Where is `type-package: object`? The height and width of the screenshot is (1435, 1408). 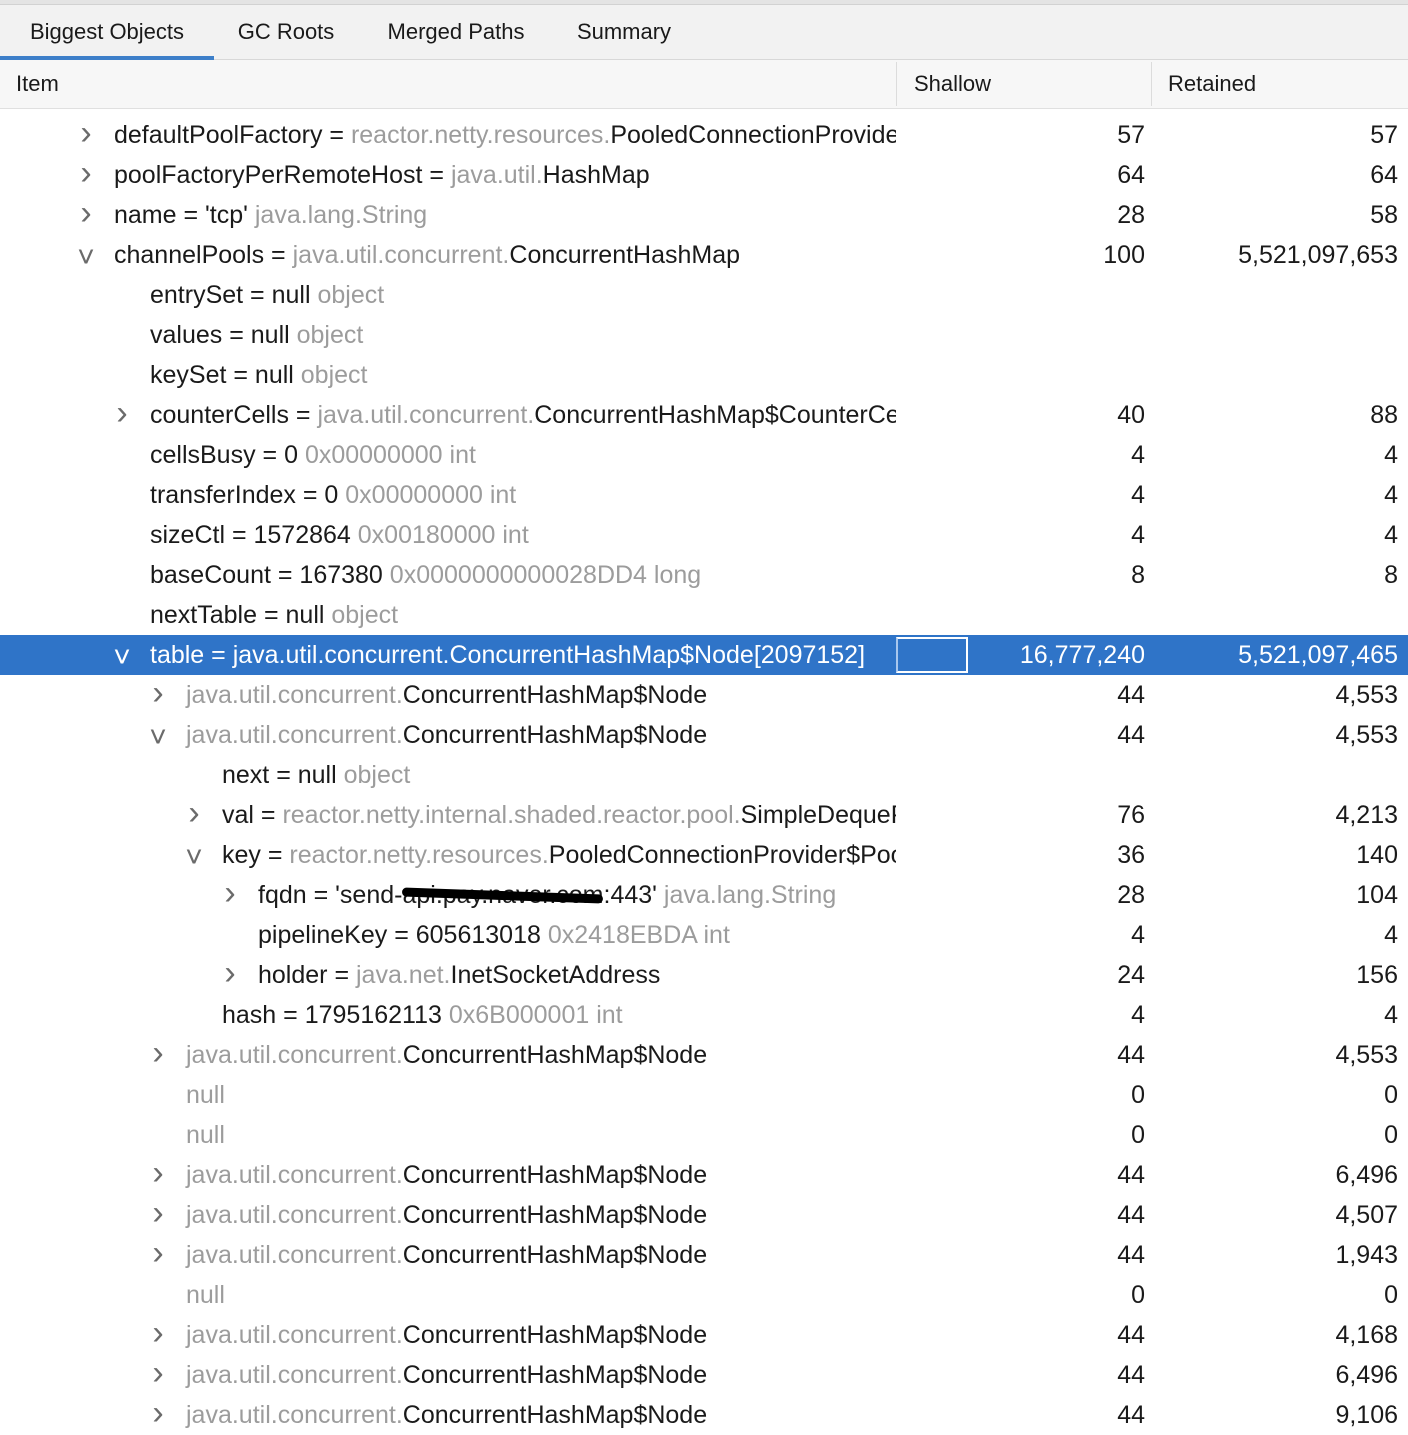 type-package: object is located at coordinates (351, 295).